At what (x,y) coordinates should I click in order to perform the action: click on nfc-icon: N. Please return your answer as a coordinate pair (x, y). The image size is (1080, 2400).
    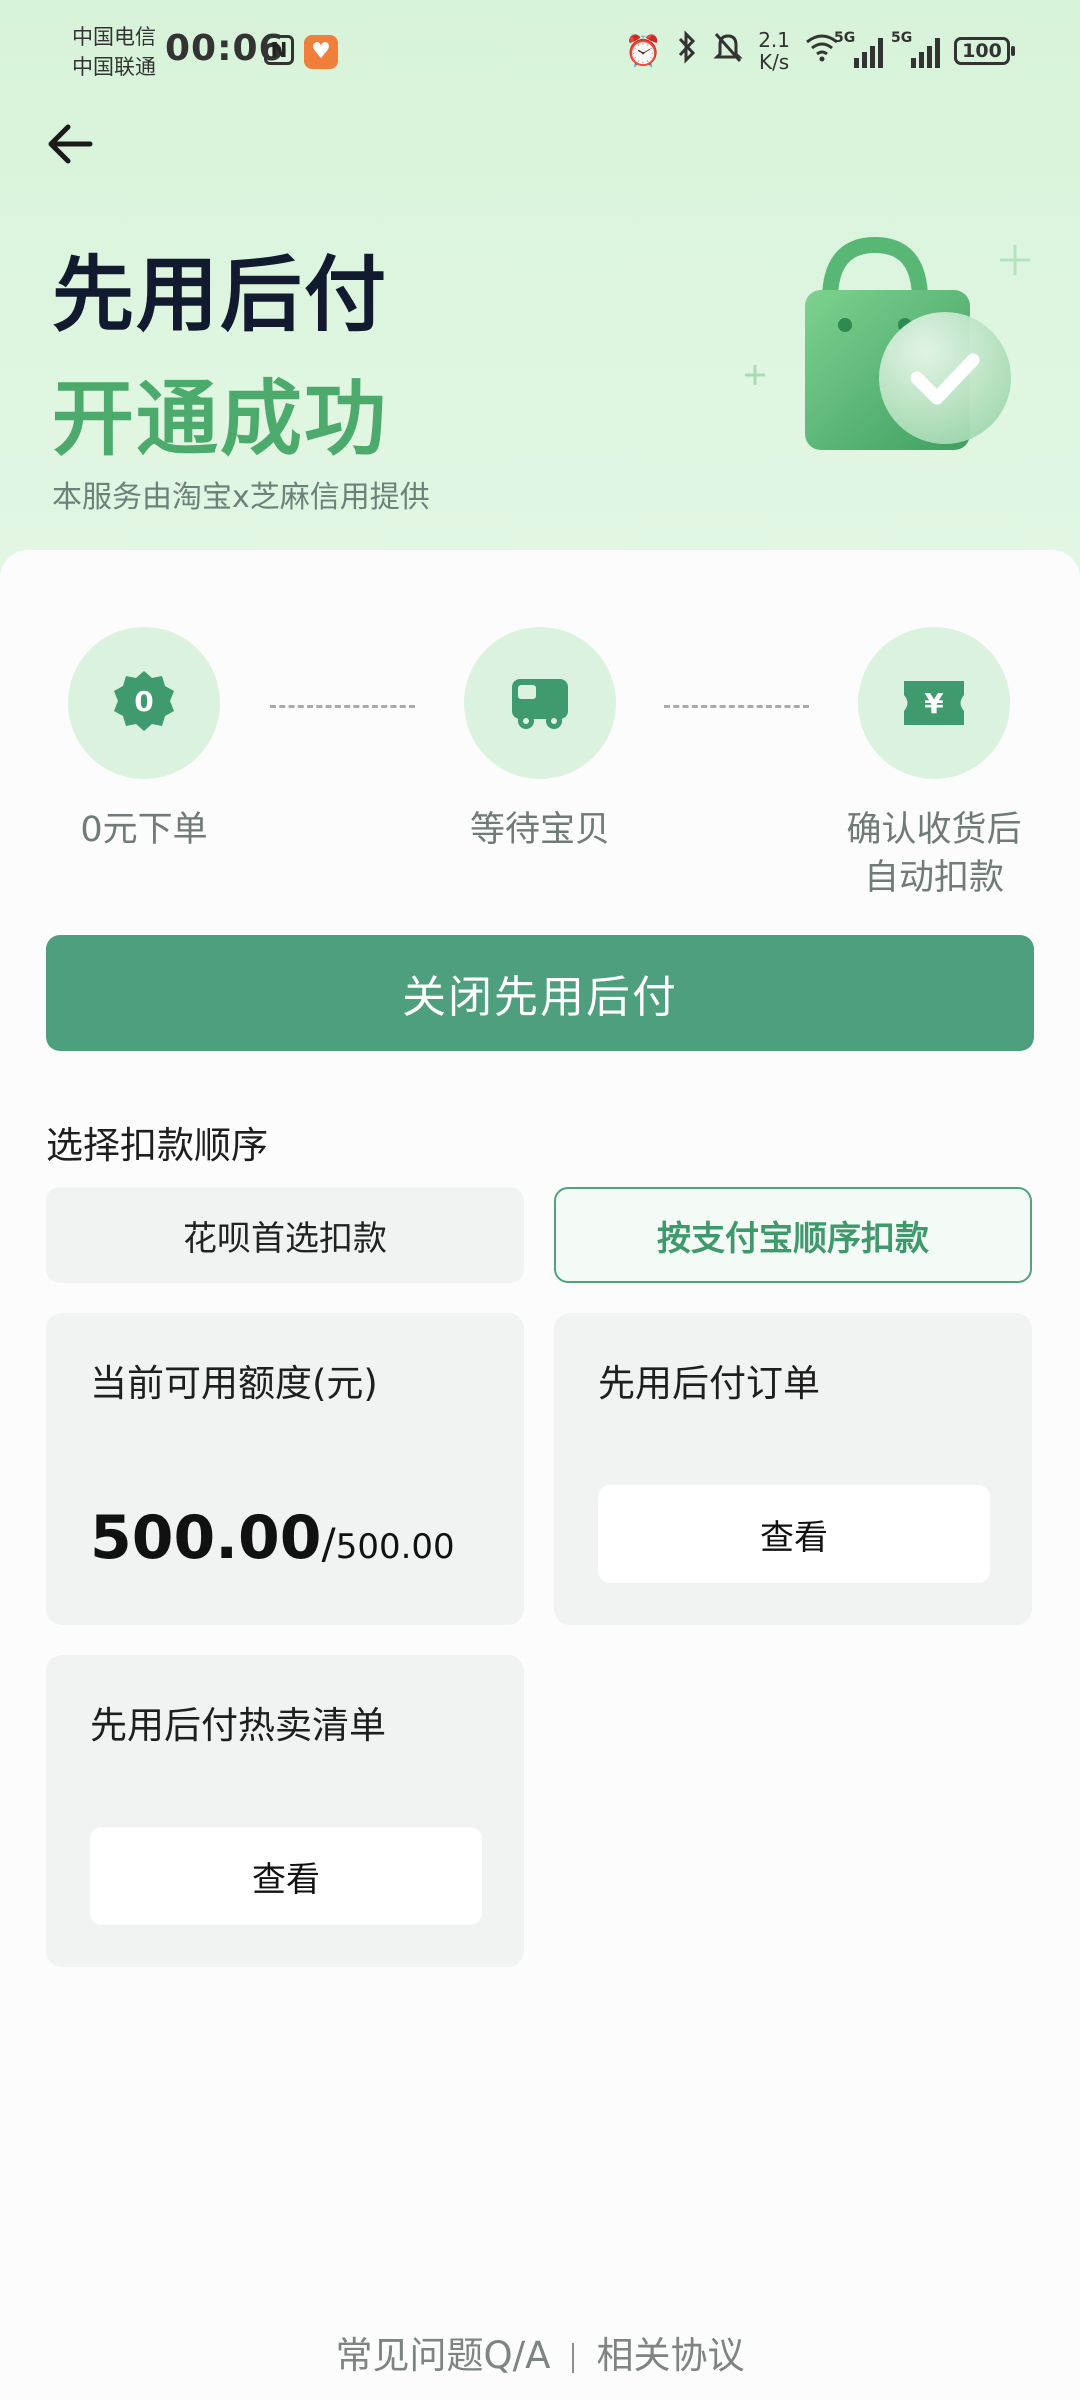
    Looking at the image, I should click on (279, 50).